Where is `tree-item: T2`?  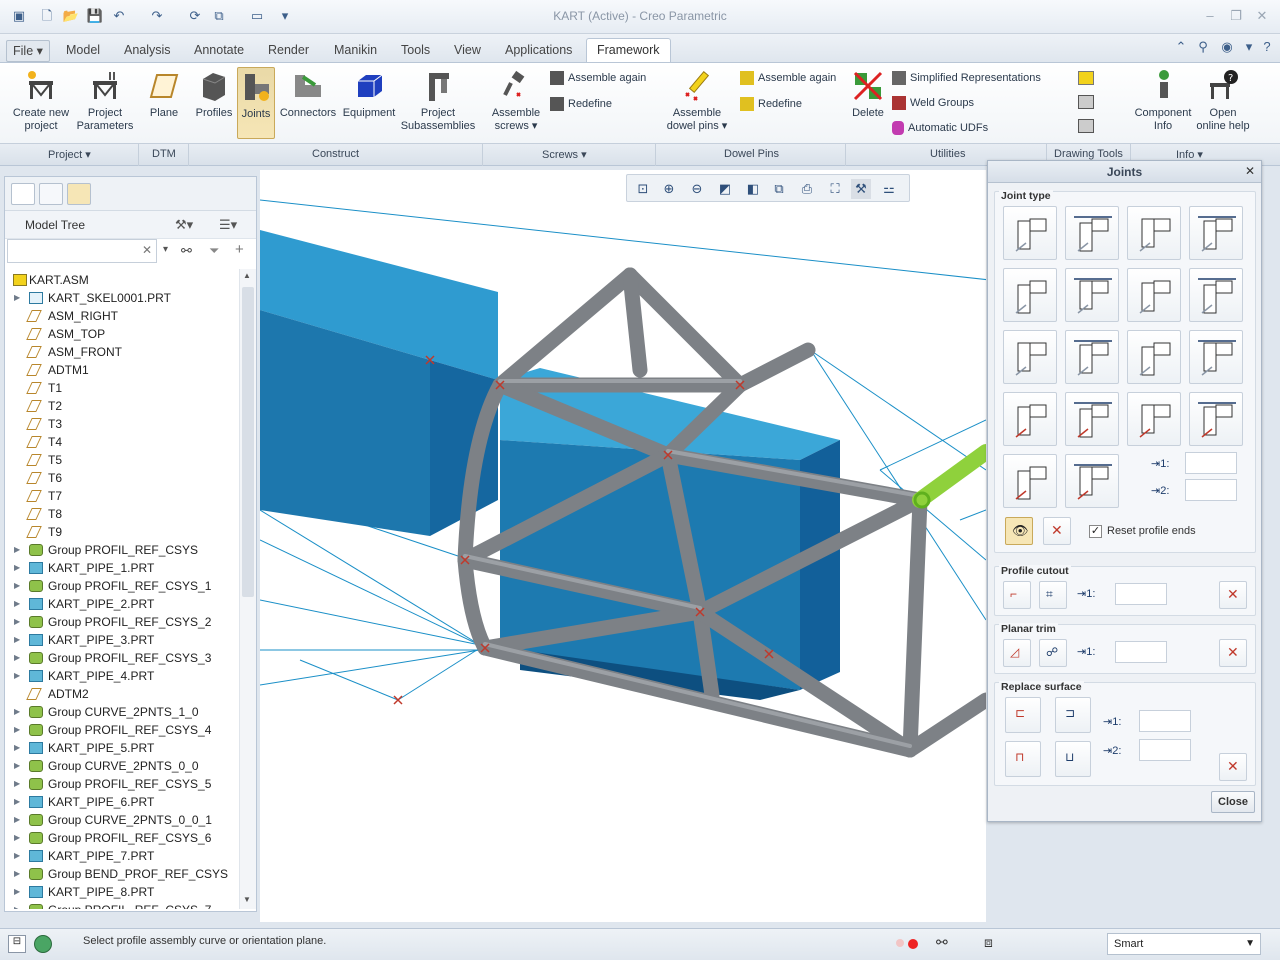 tree-item: T2 is located at coordinates (121, 406).